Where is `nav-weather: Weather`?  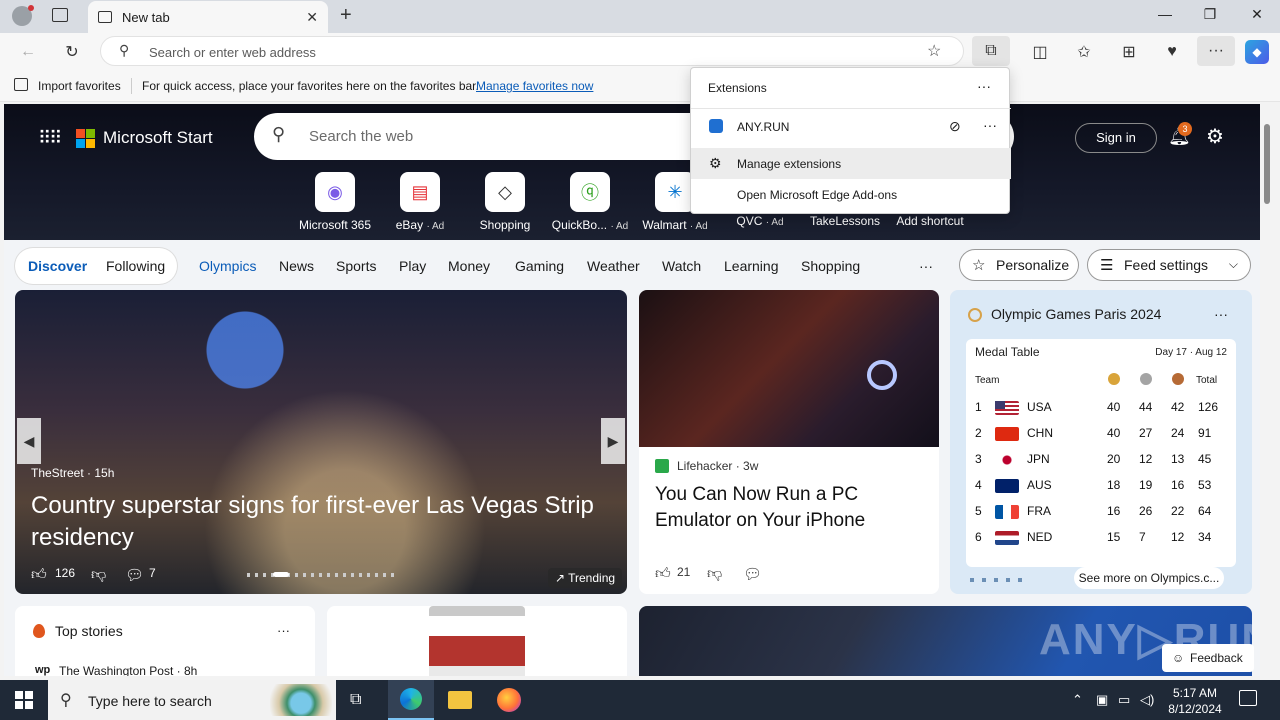
nav-weather: Weather is located at coordinates (613, 266).